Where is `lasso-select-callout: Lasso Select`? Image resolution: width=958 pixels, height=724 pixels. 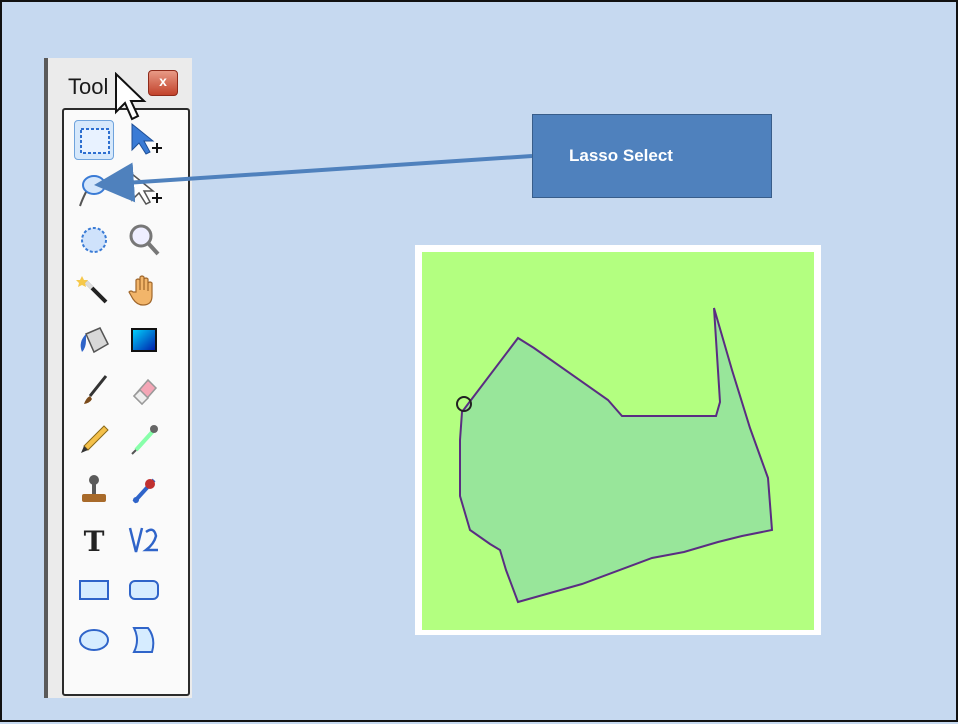
lasso-select-callout: Lasso Select is located at coordinates (652, 156).